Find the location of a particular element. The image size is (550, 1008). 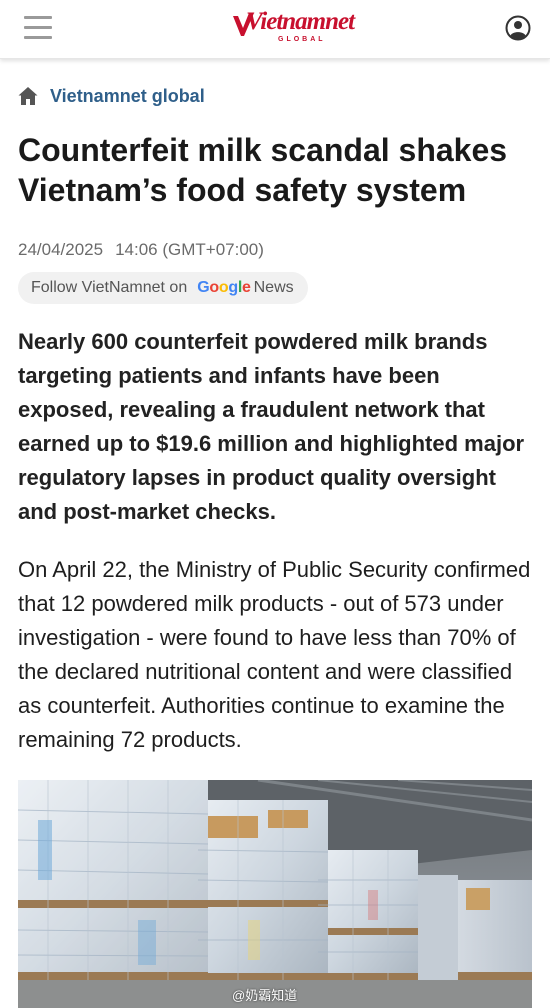

logo-wordmark: Vietnamnet is located at coordinates (300, 21).